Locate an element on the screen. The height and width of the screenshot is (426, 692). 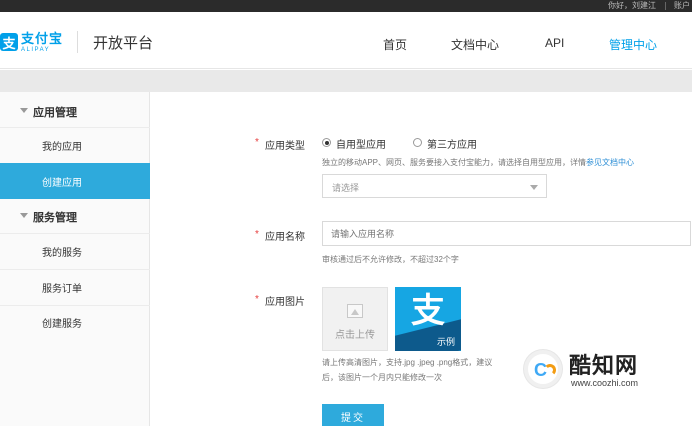
sidebar-item-service-orders: 服务订单 is located at coordinates (75, 287).